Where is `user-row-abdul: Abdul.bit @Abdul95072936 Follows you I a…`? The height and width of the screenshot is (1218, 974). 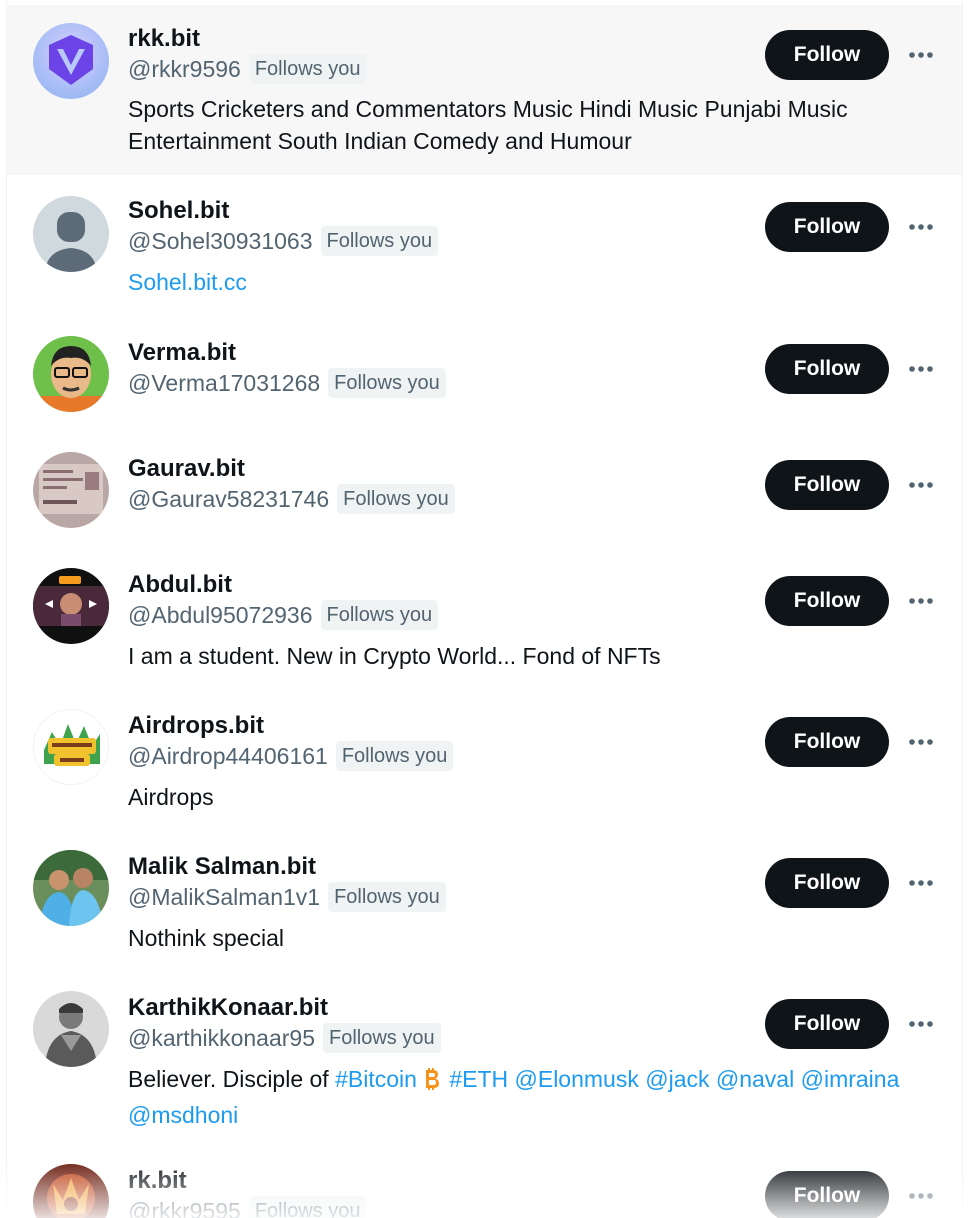
user-row-abdul: Abdul.bit @Abdul95072936 Follows you I a… is located at coordinates (484, 619).